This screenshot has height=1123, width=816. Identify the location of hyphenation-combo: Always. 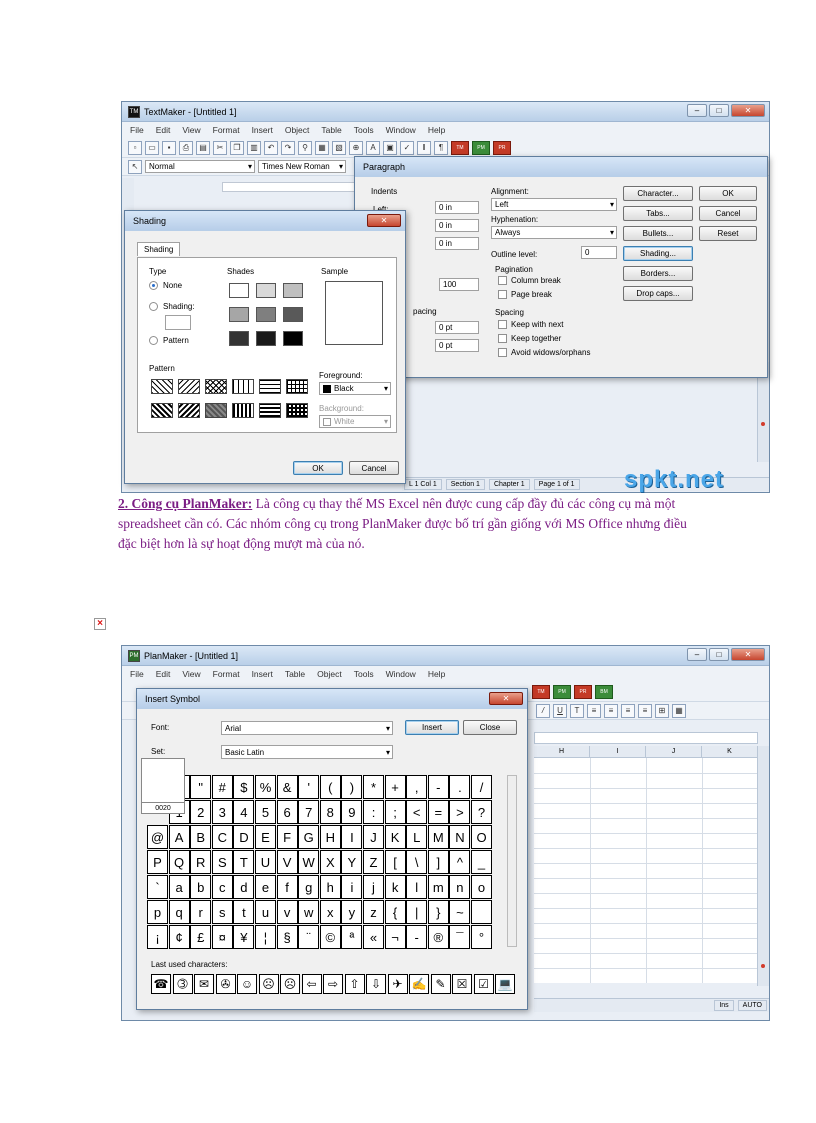
(554, 232).